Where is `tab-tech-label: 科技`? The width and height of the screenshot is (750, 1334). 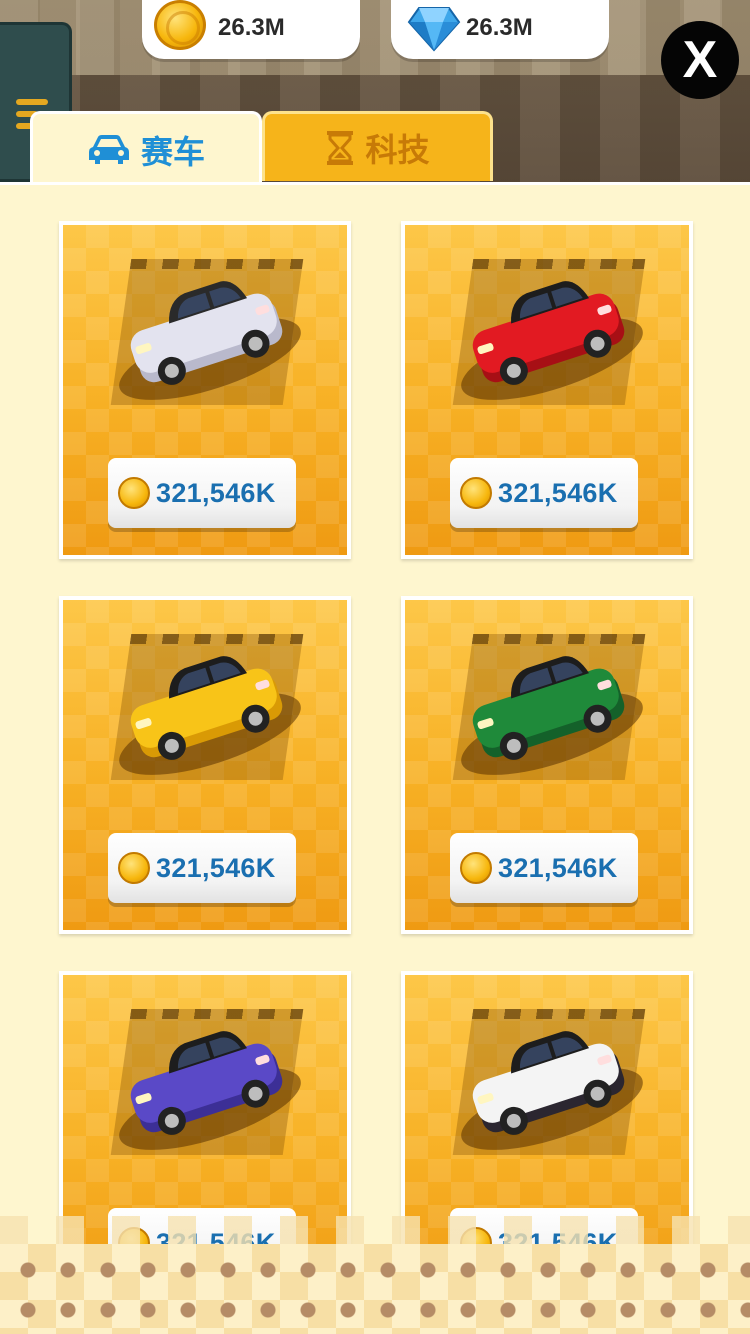 tab-tech-label: 科技 is located at coordinates (397, 149).